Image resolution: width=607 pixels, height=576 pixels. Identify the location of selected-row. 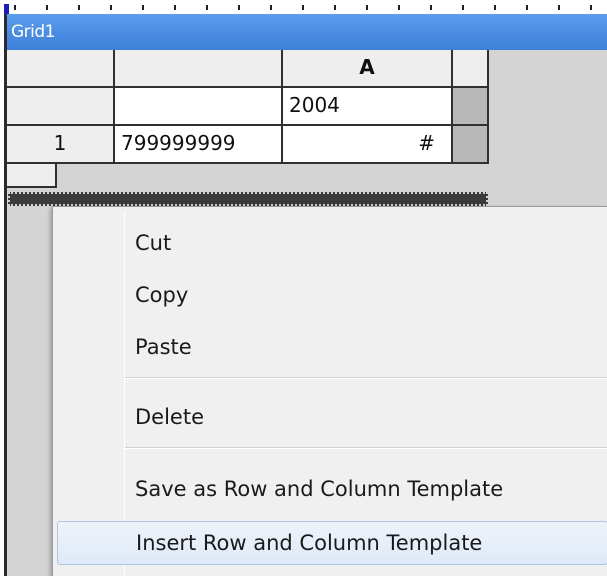
(248, 199).